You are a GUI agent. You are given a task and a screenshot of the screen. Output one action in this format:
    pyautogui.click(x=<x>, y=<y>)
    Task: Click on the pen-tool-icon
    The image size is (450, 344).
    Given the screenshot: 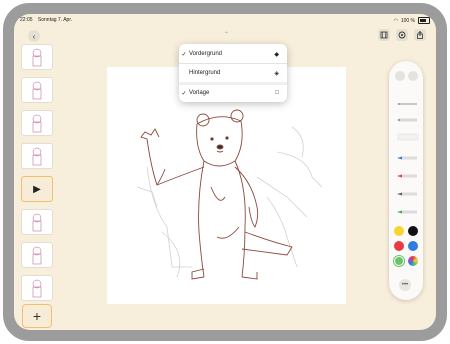 What is the action you would take?
    pyautogui.click(x=408, y=120)
    